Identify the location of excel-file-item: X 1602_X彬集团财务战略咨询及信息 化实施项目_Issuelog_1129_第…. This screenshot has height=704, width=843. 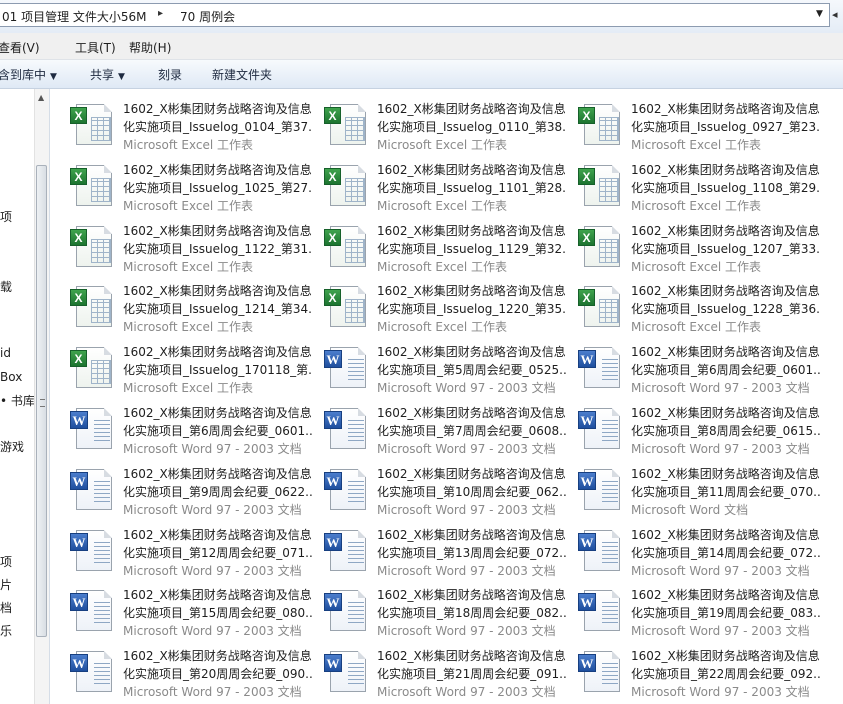
(440, 243).